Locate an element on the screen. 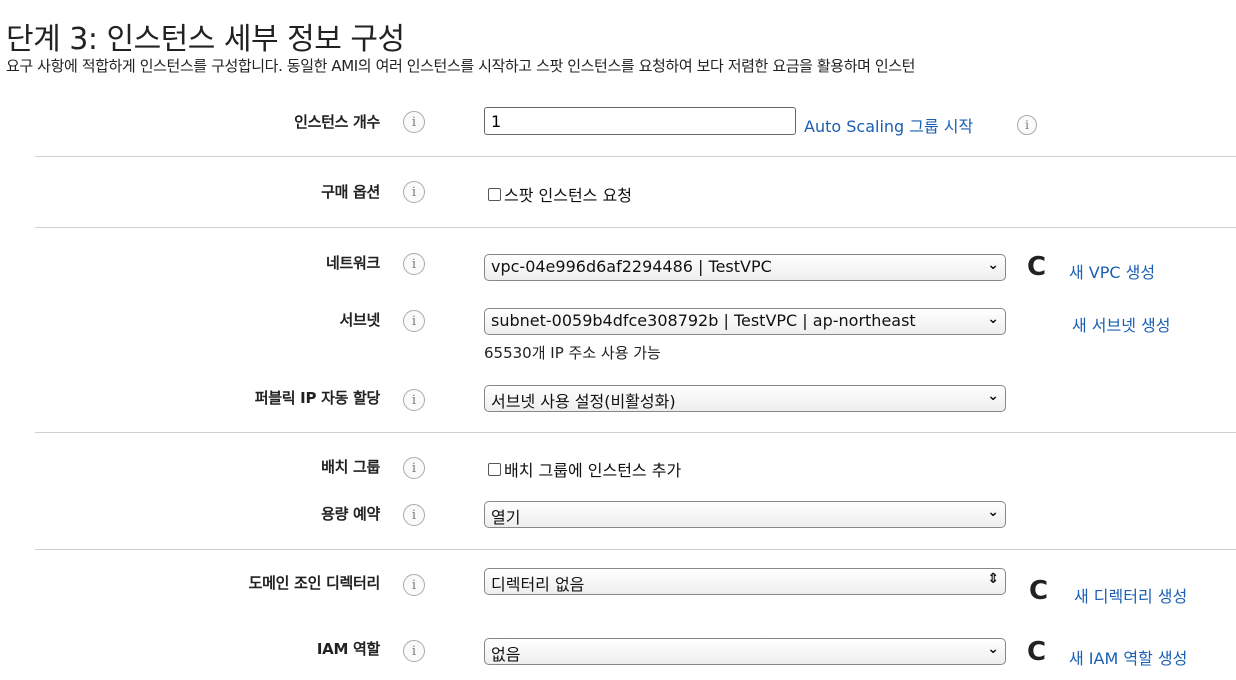 The width and height of the screenshot is (1236, 680). capacity-reservation-select: 열기 ⌄ is located at coordinates (745, 514).